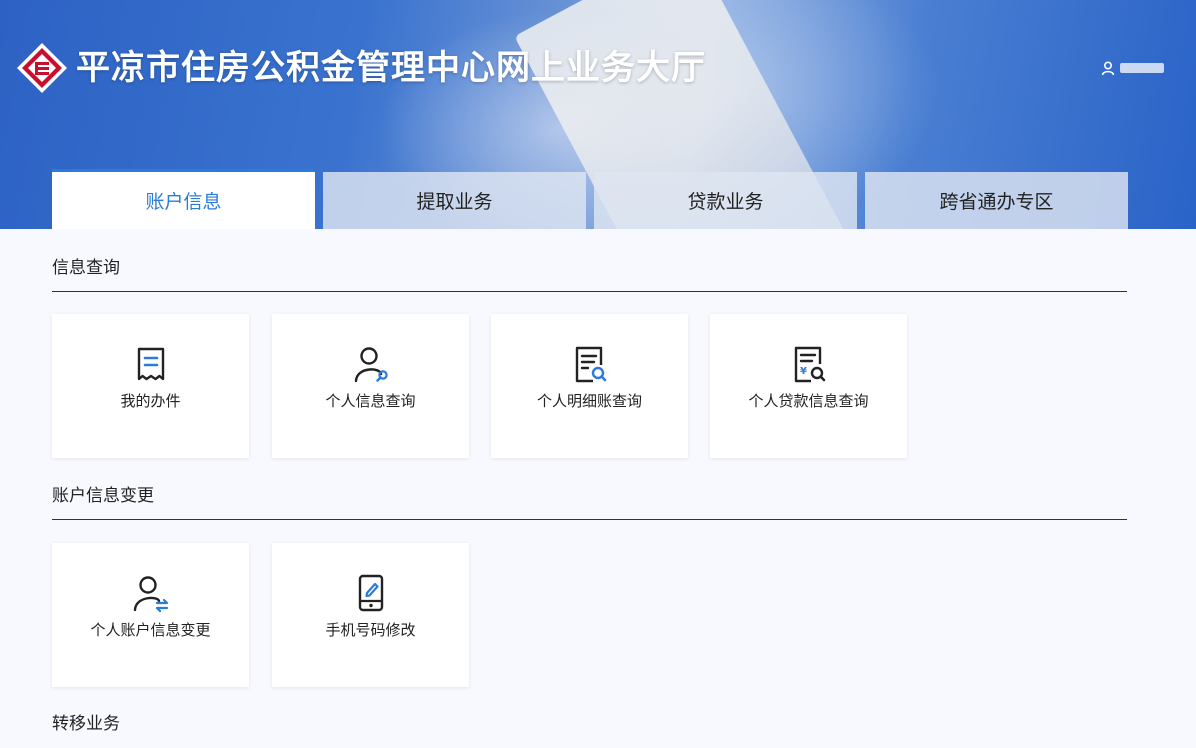  Describe the element at coordinates (808, 401) in the screenshot. I see `card-label: 个人贷款信息查询` at that location.